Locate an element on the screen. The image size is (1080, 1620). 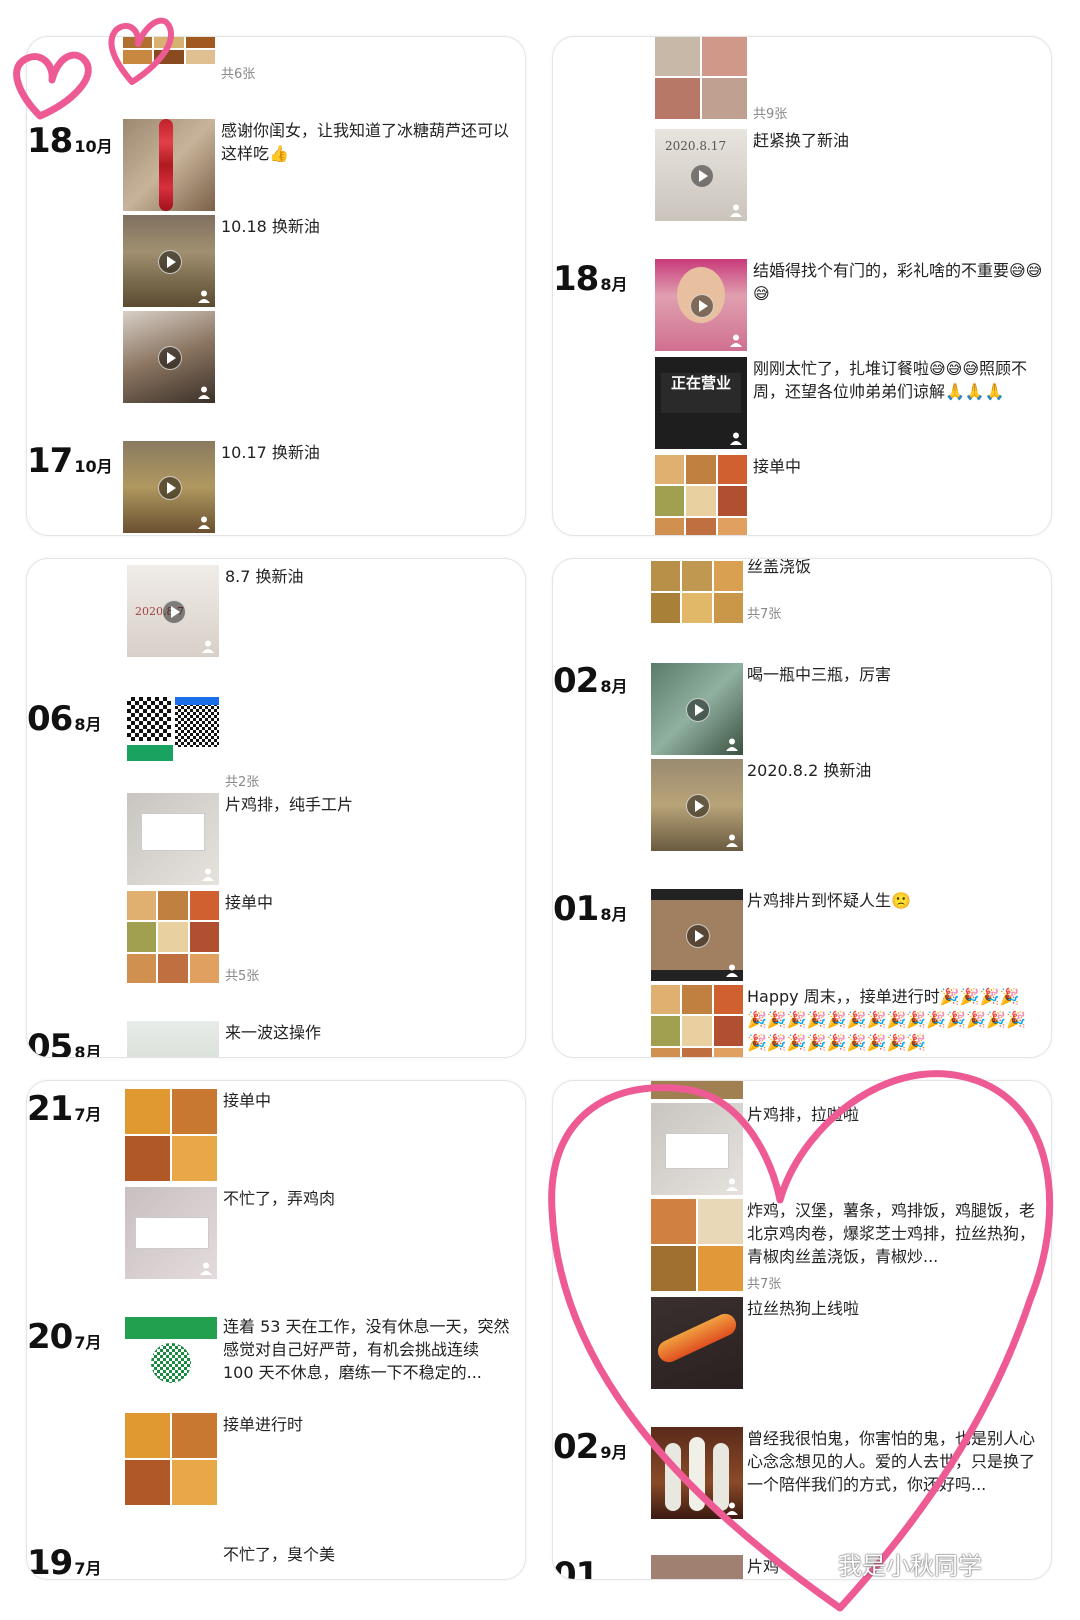
post-text: 感谢你闺女，让我知道了冰糖葫芦还可以这样吃👍 is located at coordinates (365, 142).